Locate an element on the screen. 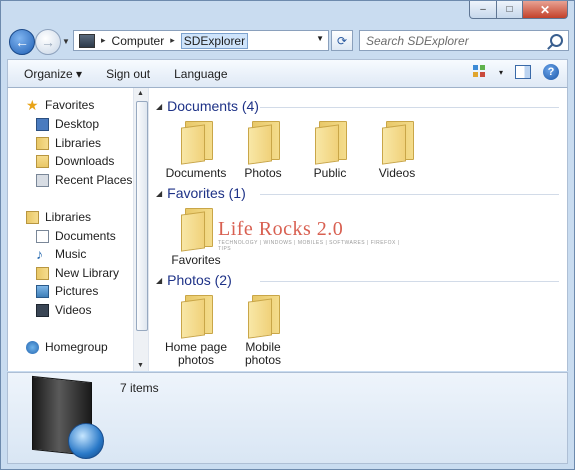 The image size is (575, 470). folder-item: Videos is located at coordinates (397, 150).